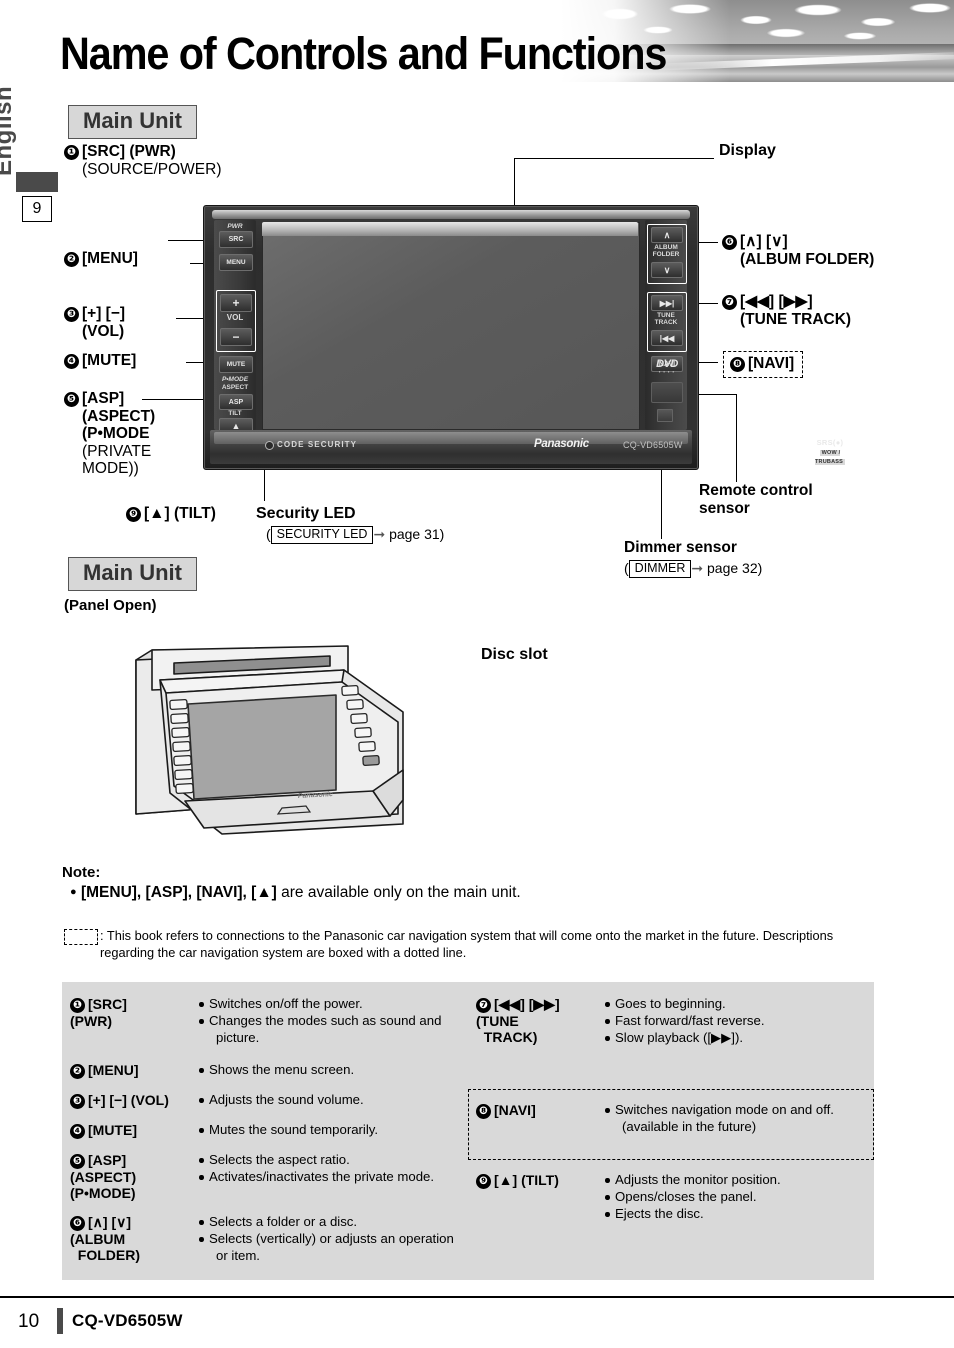  What do you see at coordinates (236, 262) in the screenshot?
I see `device-button-menu: MENU` at bounding box center [236, 262].